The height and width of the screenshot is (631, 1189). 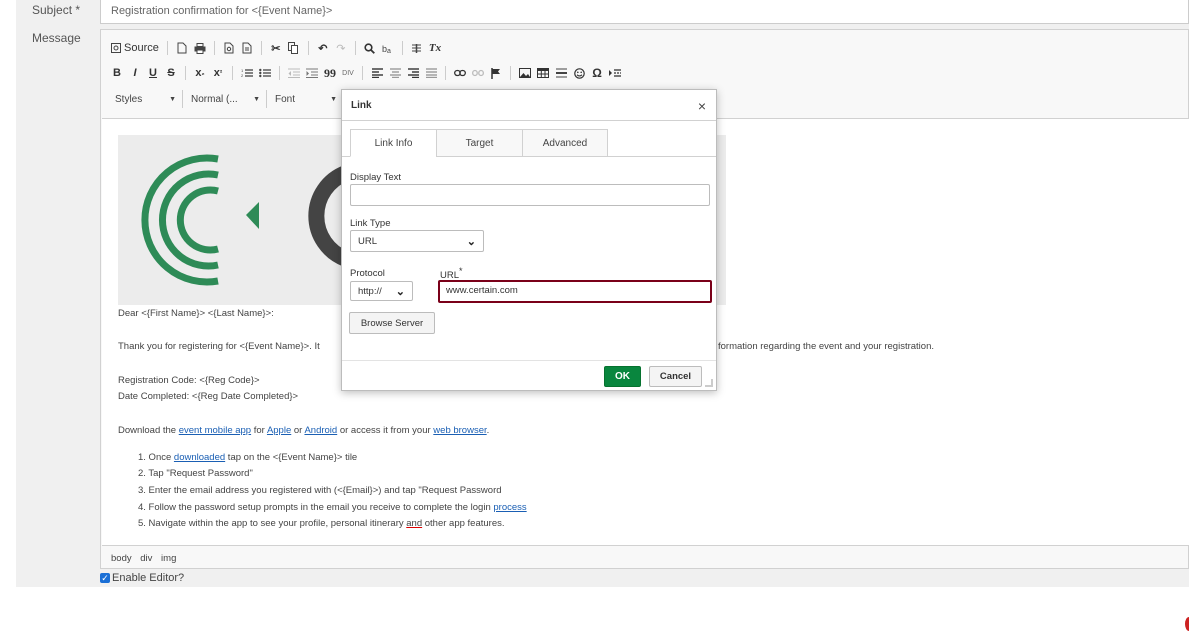 I want to click on font-dropdown: Font ▼, so click(x=306, y=99).